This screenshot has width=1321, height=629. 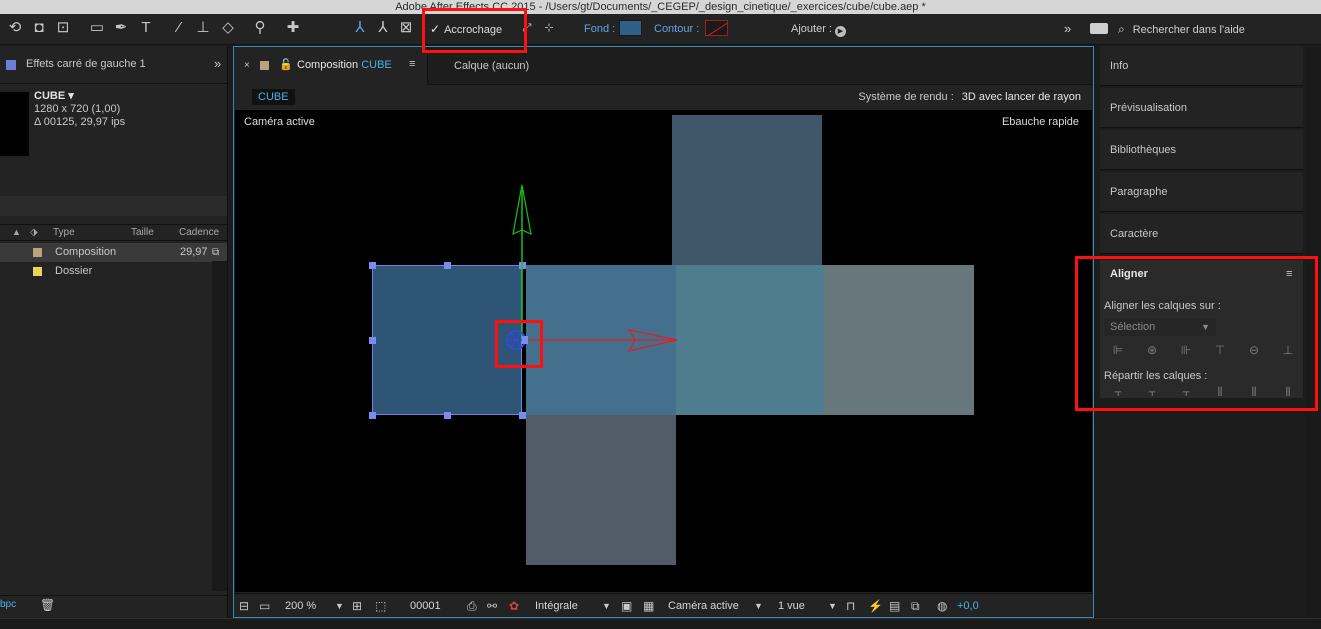 I want to click on align-top-icon: ⊤, so click(x=1220, y=350).